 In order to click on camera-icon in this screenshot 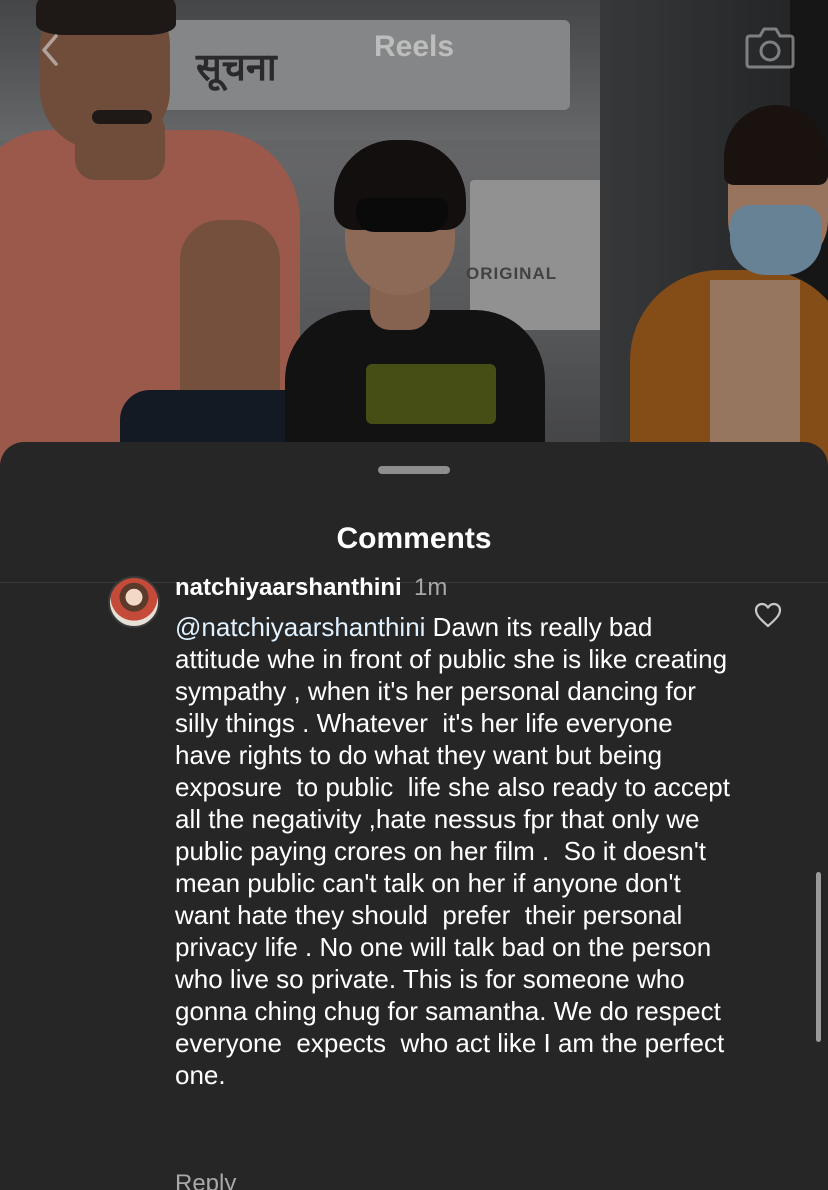, I will do `click(770, 47)`.